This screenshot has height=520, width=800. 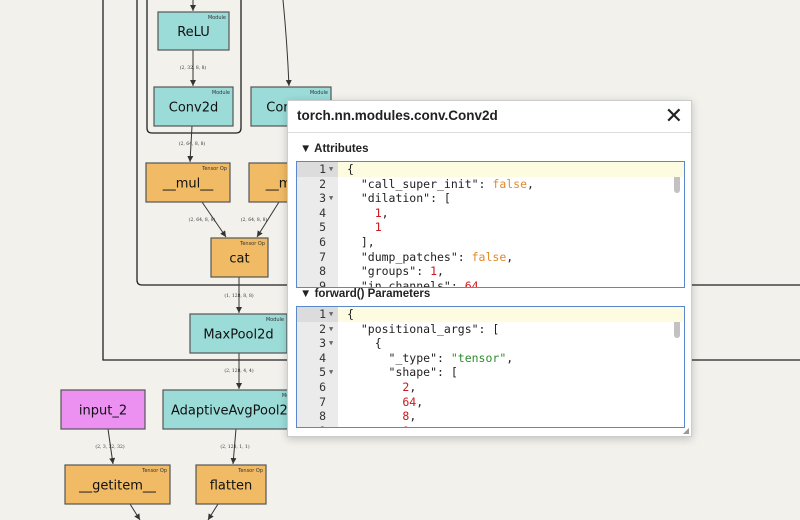 I want to click on edge-shape-label: (2, 128, 1, 1), so click(x=235, y=446).